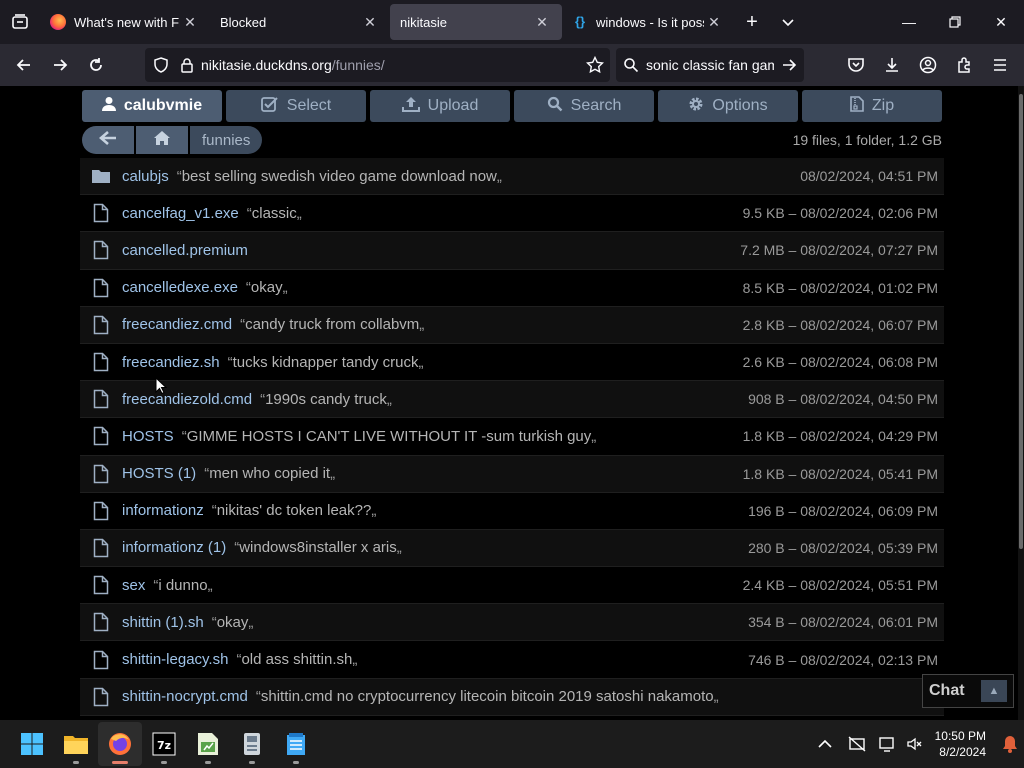 The width and height of the screenshot is (1024, 768). I want to click on search-input: sonic classic fan gam, so click(710, 65).